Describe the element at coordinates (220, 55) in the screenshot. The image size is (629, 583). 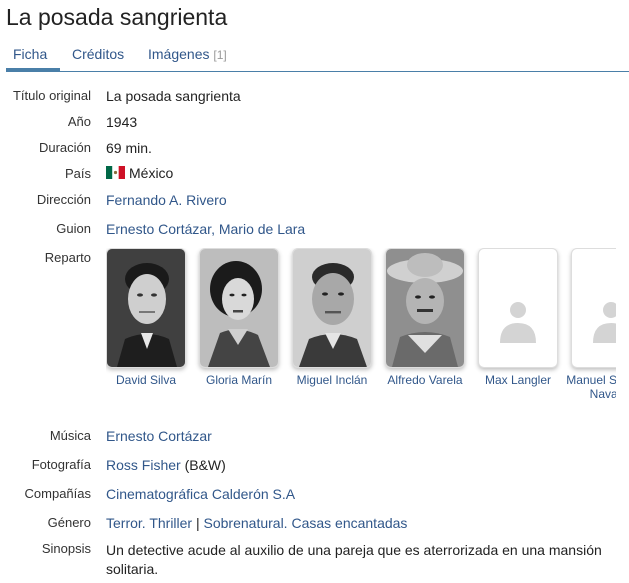
I see `tab-imagenes-count: [1]` at that location.